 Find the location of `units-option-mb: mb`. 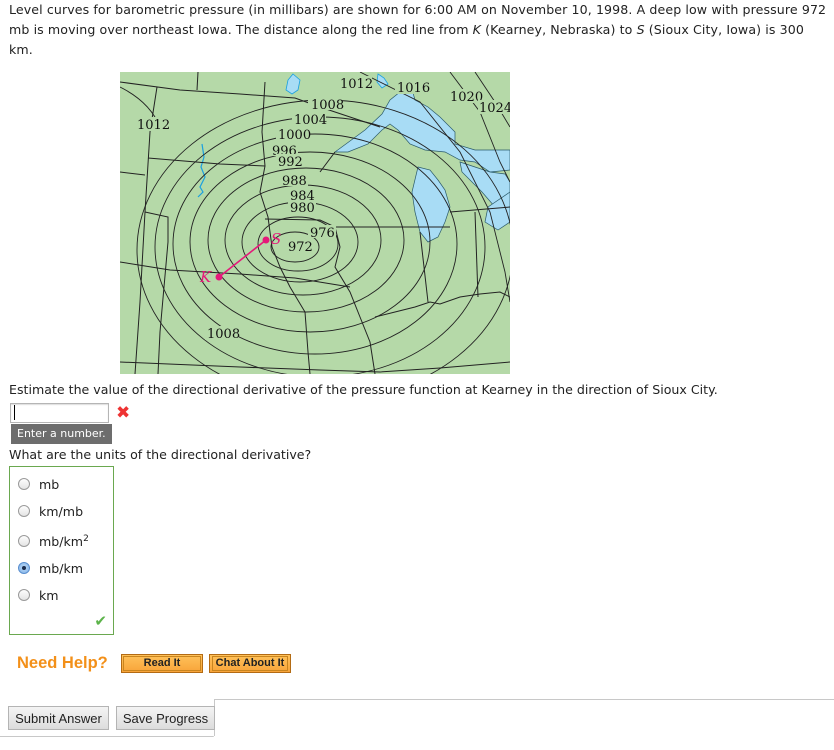

units-option-mb: mb is located at coordinates (38, 484).